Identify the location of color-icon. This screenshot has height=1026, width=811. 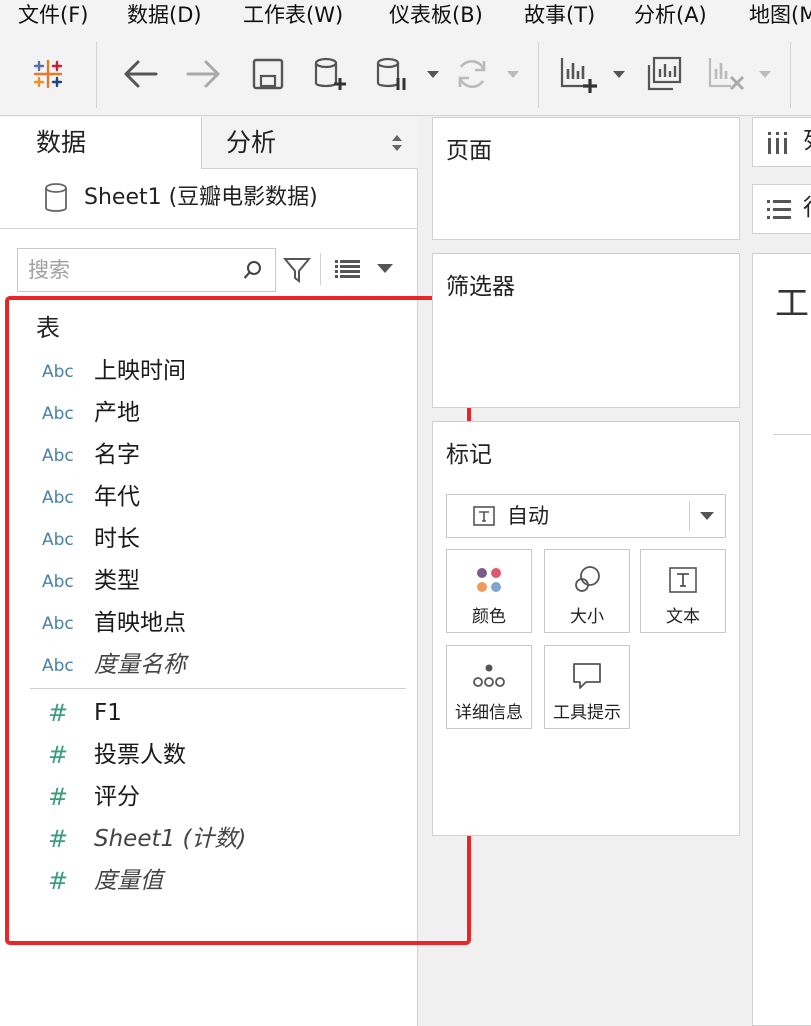
(489, 580).